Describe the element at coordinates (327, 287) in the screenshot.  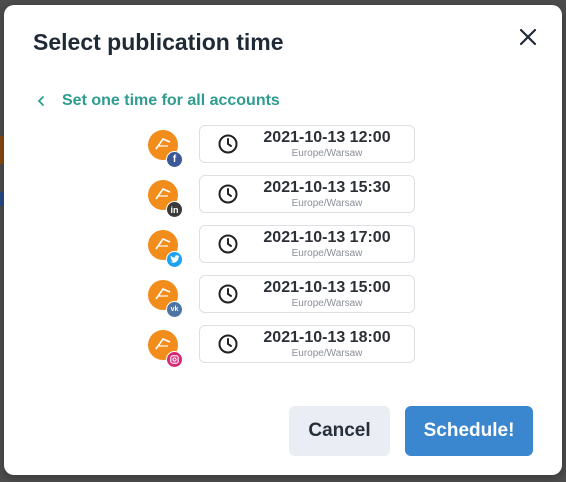
I see `publication-datetime: 2021-10-13 15:00` at that location.